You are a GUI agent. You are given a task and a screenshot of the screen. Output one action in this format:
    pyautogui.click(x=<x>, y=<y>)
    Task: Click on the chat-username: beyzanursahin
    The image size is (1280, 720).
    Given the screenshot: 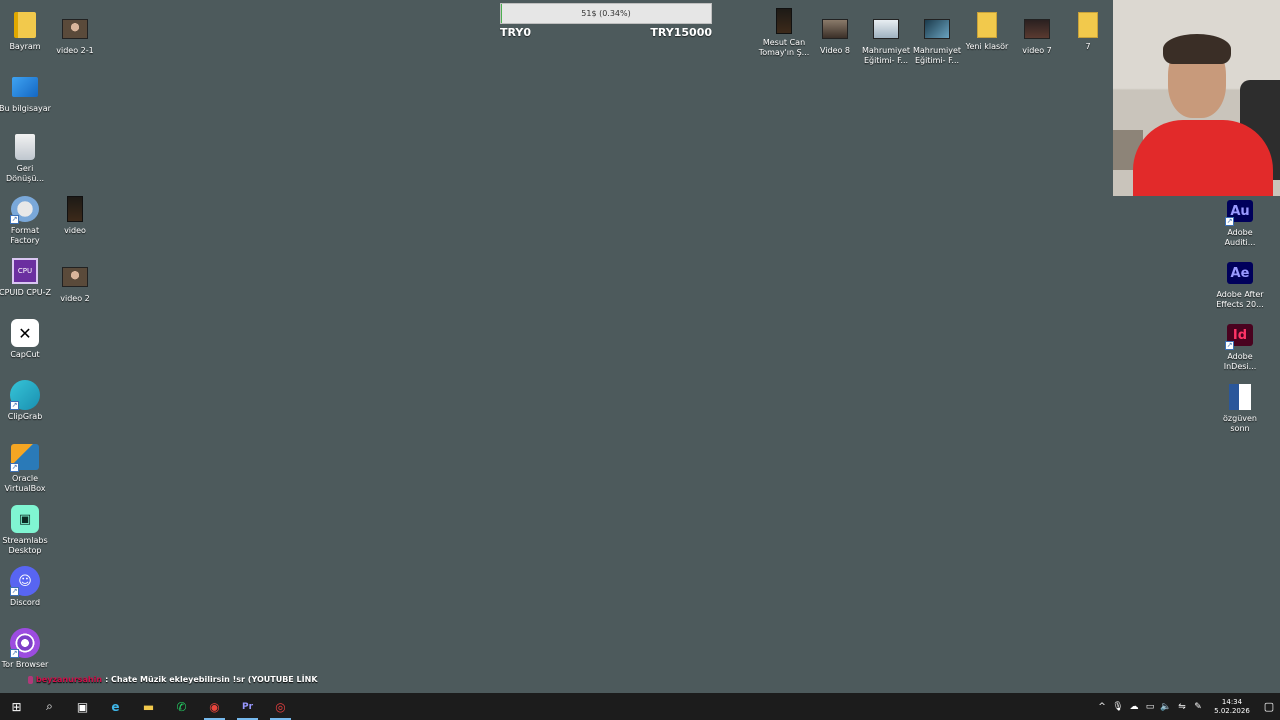 What is the action you would take?
    pyautogui.click(x=69, y=679)
    